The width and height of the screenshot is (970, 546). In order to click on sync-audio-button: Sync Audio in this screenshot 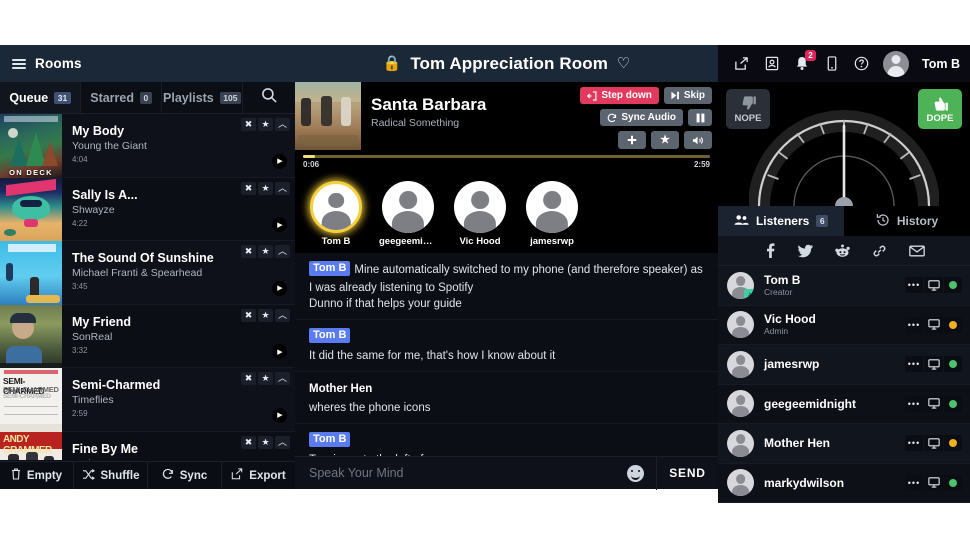, I will do `click(641, 117)`.